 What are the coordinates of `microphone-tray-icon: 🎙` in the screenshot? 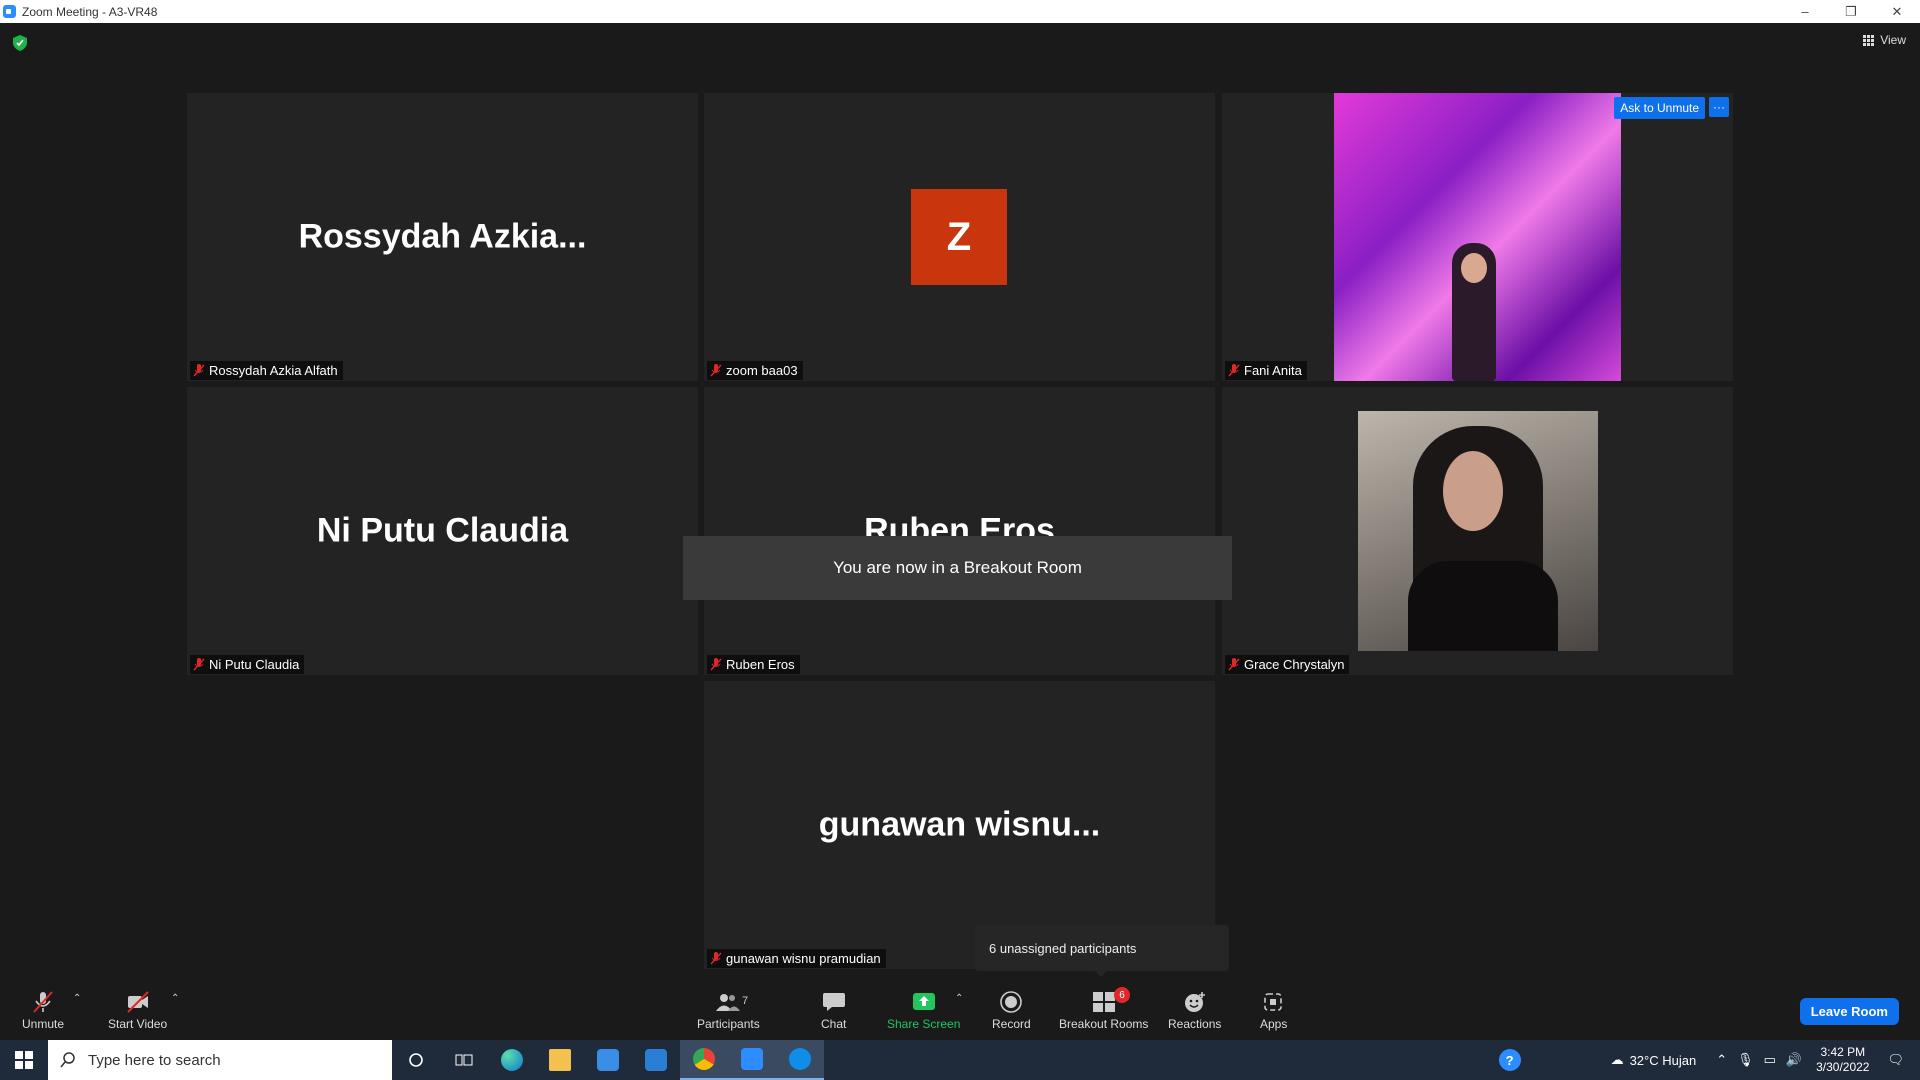 It's located at (1745, 1060).